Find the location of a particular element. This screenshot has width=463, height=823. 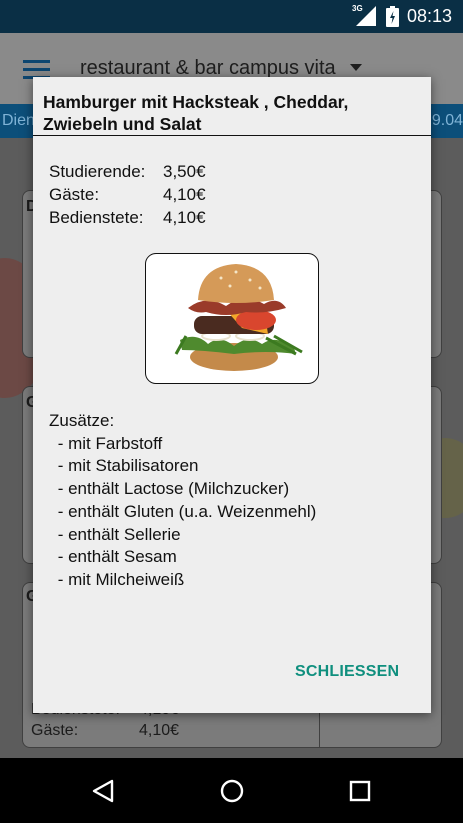

price-row: Studierende: 3,50€ is located at coordinates (127, 171).